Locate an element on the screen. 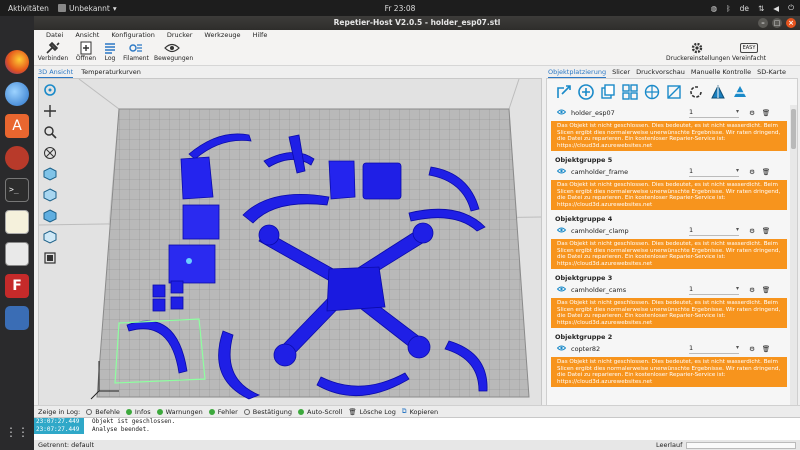  menu-drucker: Drucker is located at coordinates (180, 35).